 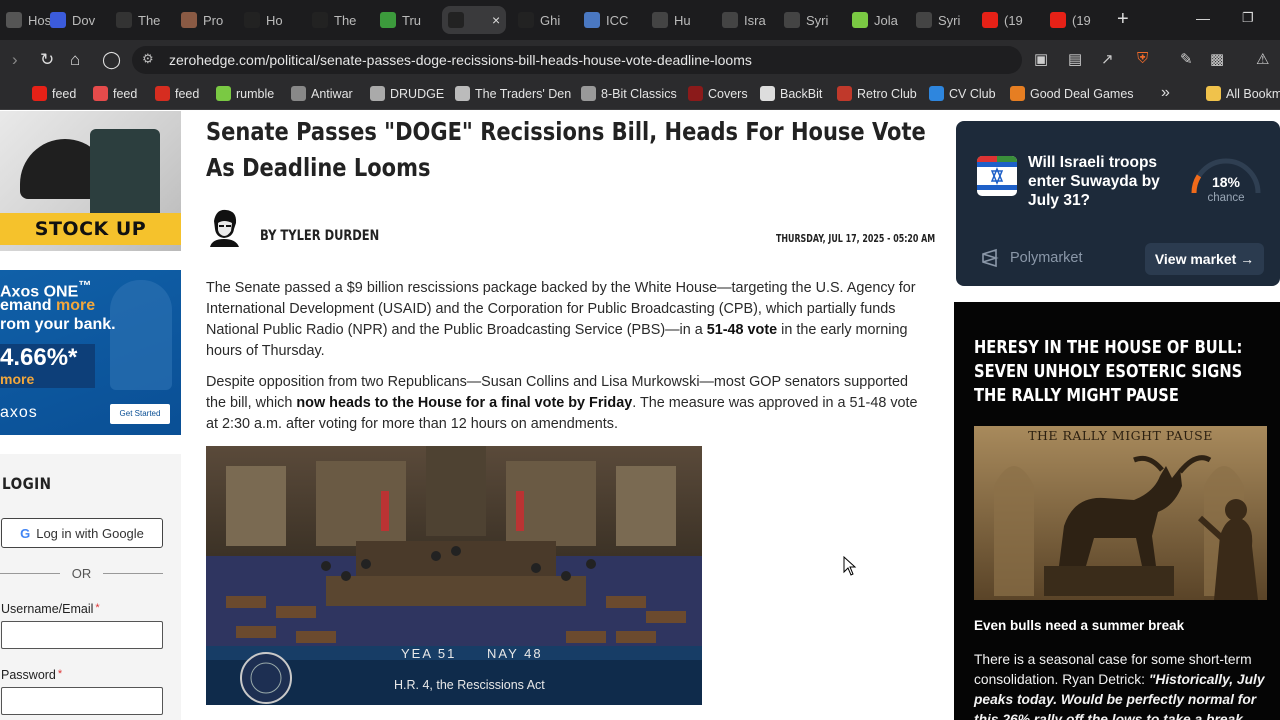 What do you see at coordinates (15, 60) in the screenshot?
I see `forward-icon: ›` at bounding box center [15, 60].